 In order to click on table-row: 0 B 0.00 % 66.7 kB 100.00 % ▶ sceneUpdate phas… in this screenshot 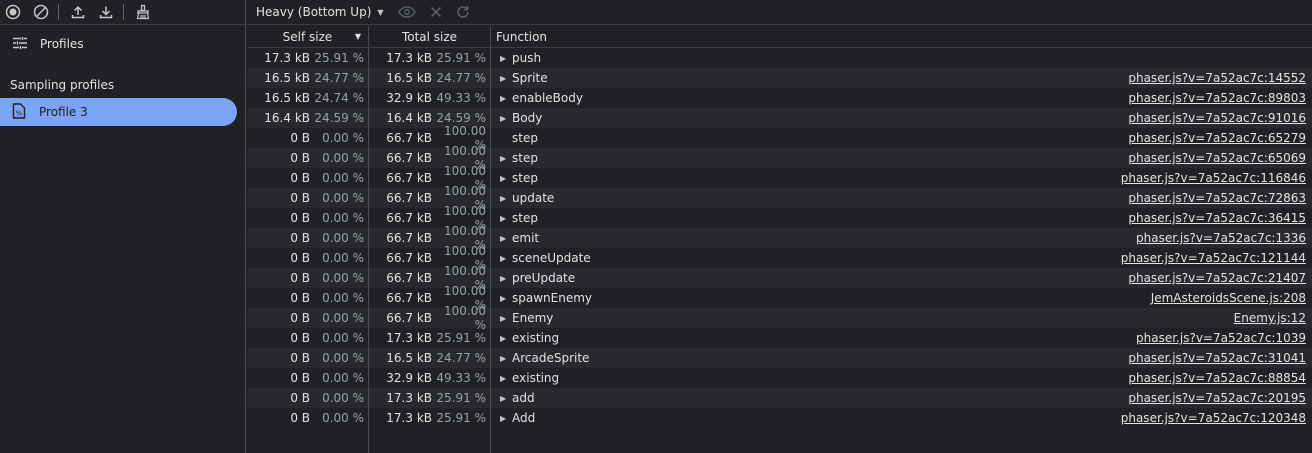, I will do `click(779, 258)`.